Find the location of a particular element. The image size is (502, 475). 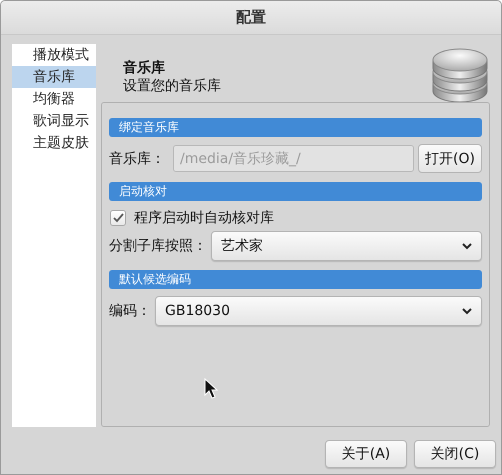

sidebar-item: 音乐库 is located at coordinates (54, 77).